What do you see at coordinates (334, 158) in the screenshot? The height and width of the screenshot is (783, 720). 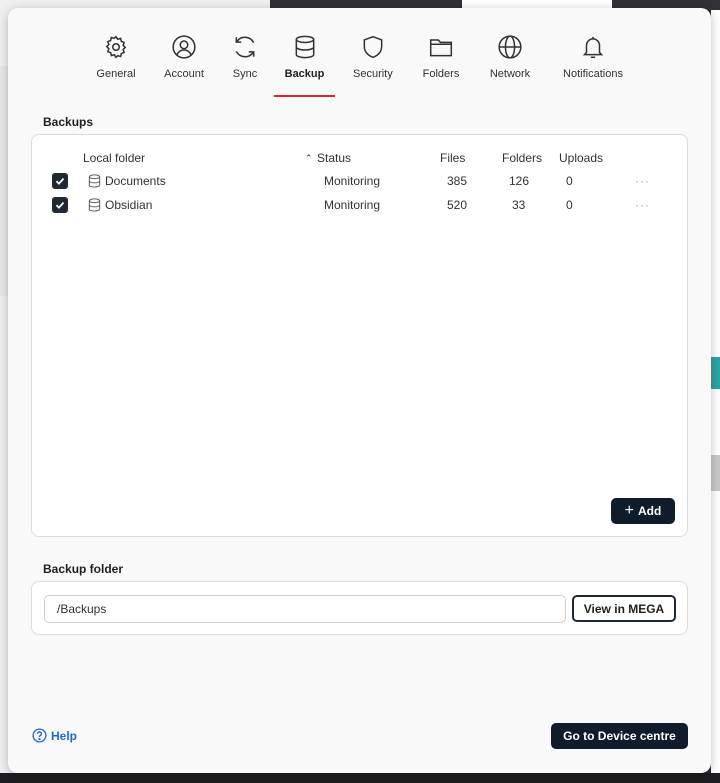 I see `column-header-status: Status` at bounding box center [334, 158].